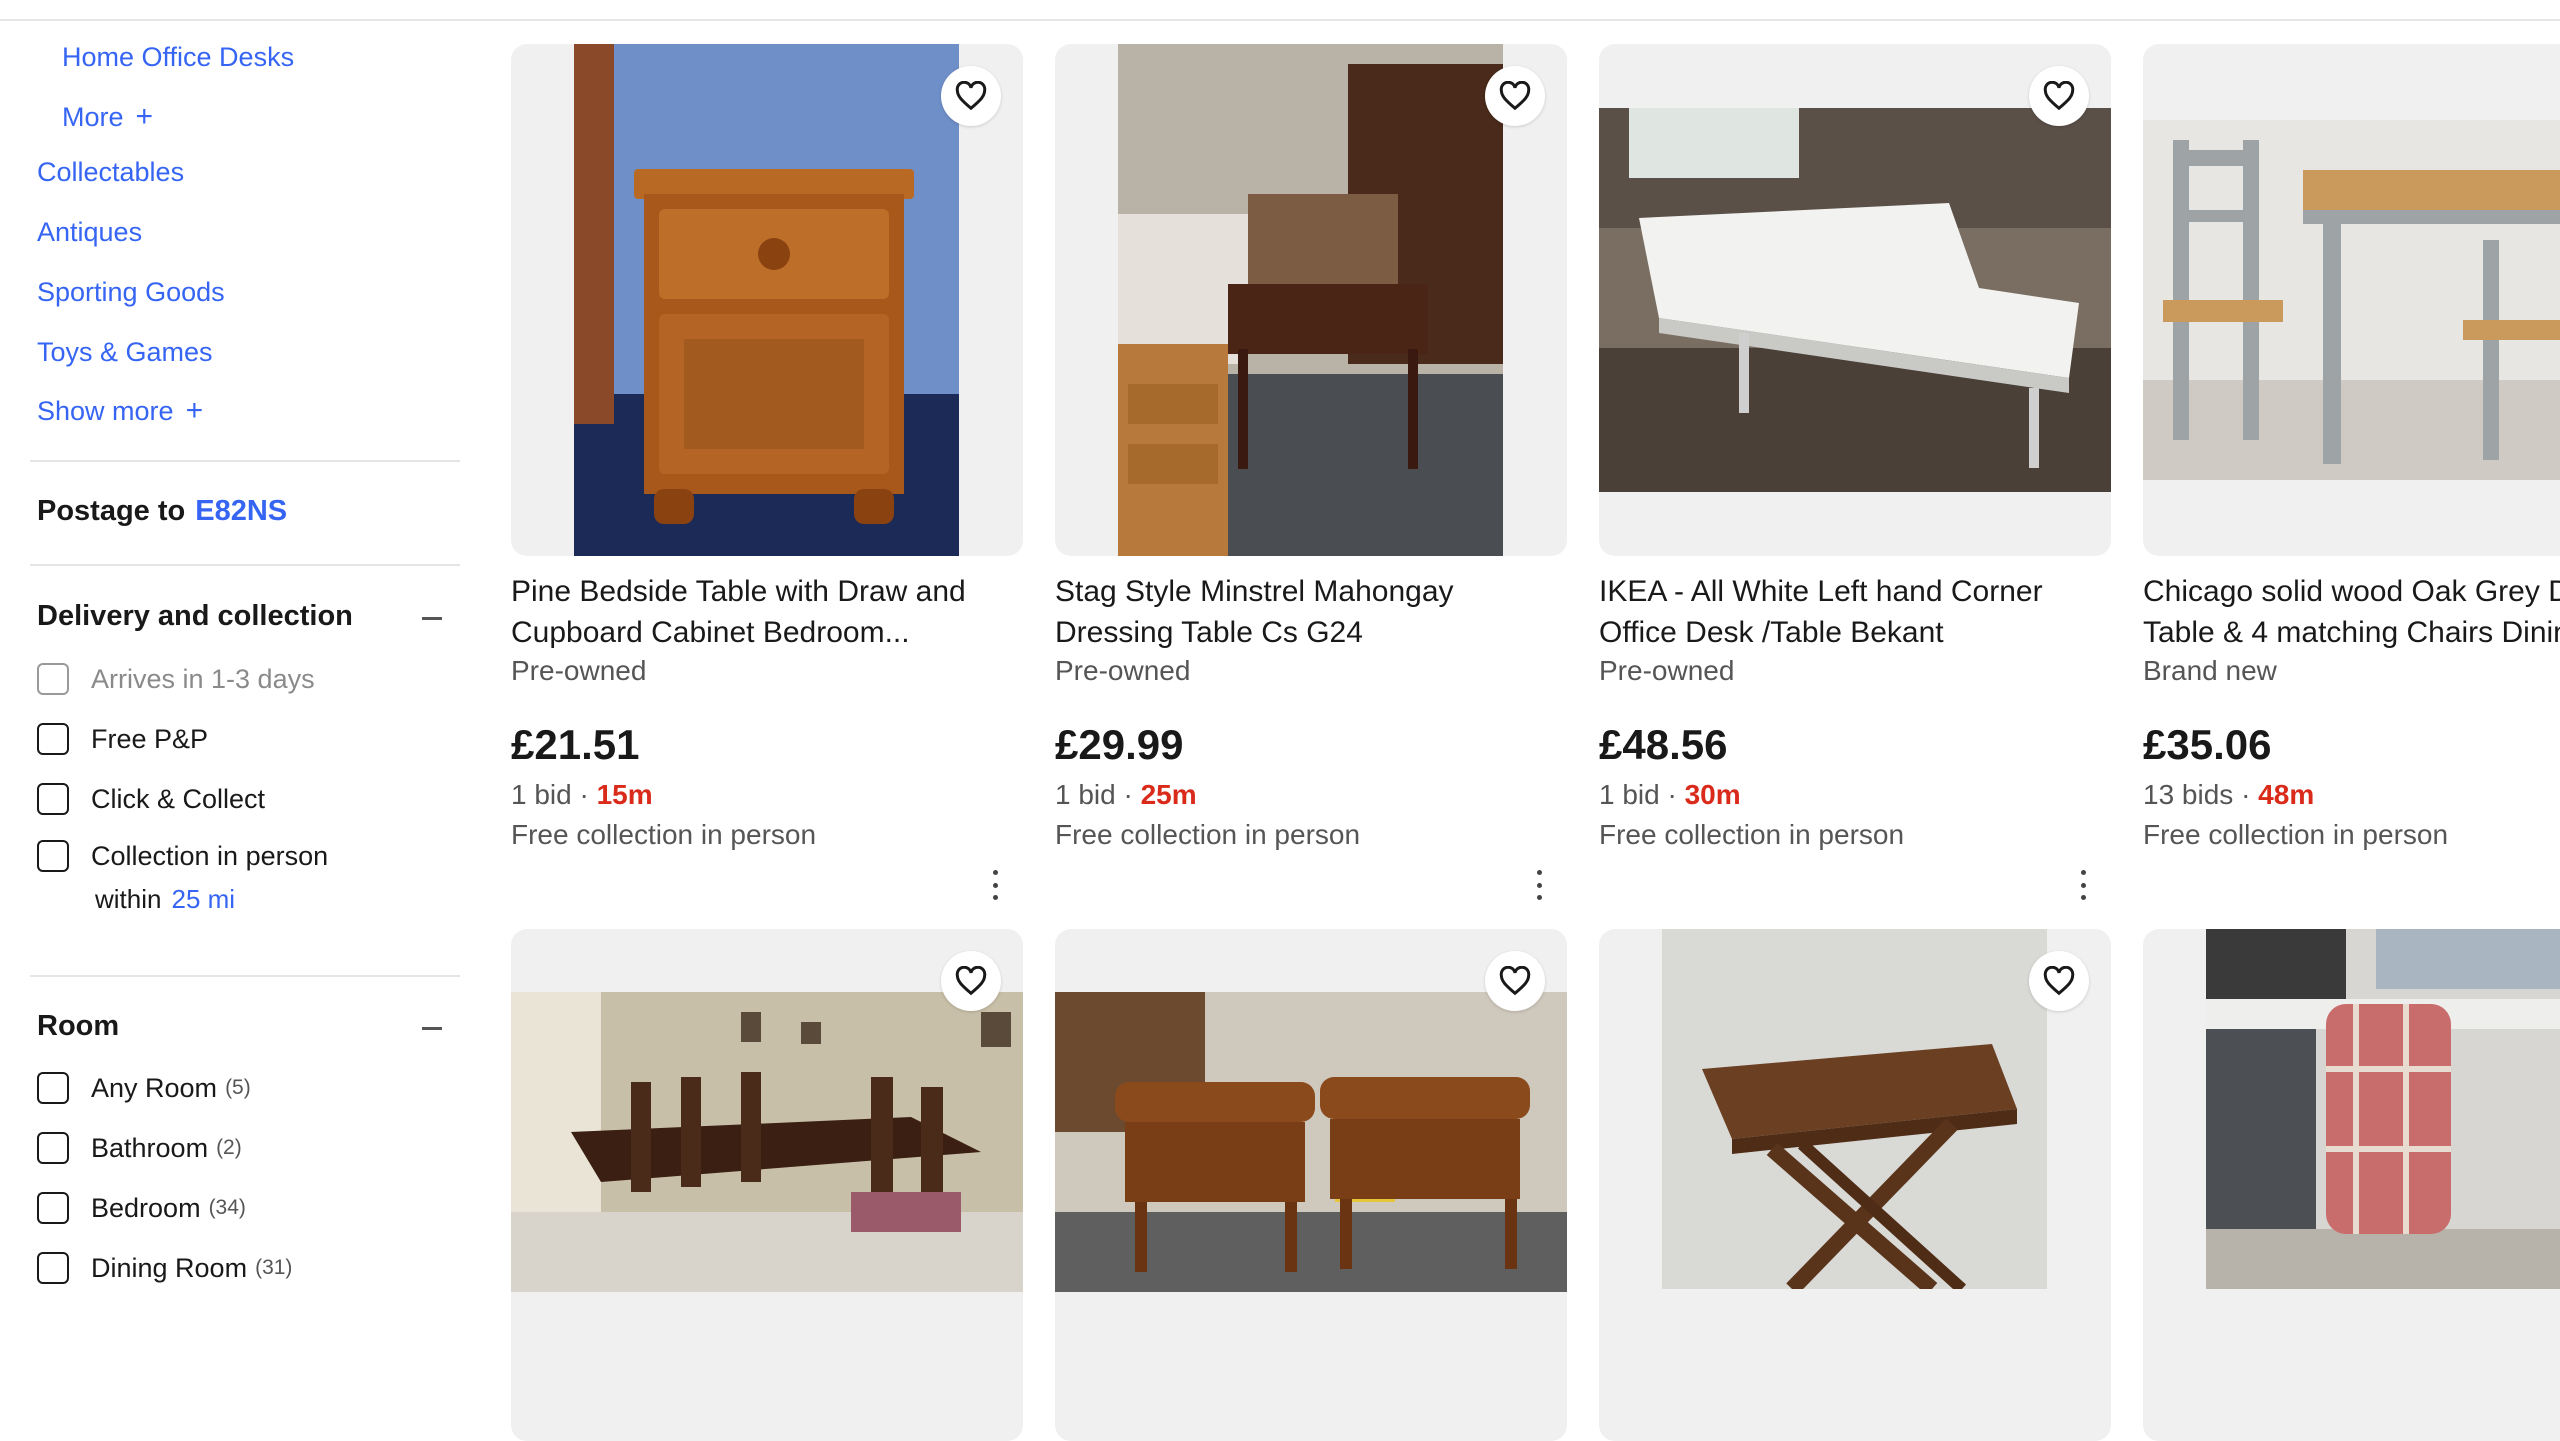 The height and width of the screenshot is (1441, 2560). I want to click on filter-dining-room: Dining Room (31), so click(164, 1268).